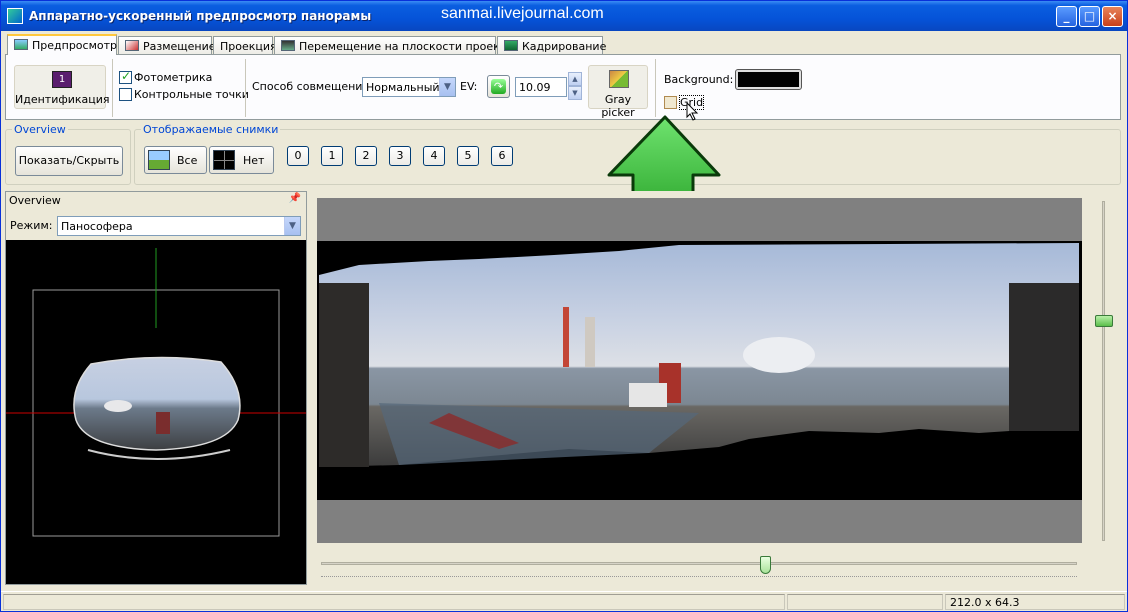 The image size is (1128, 612). Describe the element at coordinates (179, 226) in the screenshot. I see `overview-mode-select: Панософера ▼` at that location.